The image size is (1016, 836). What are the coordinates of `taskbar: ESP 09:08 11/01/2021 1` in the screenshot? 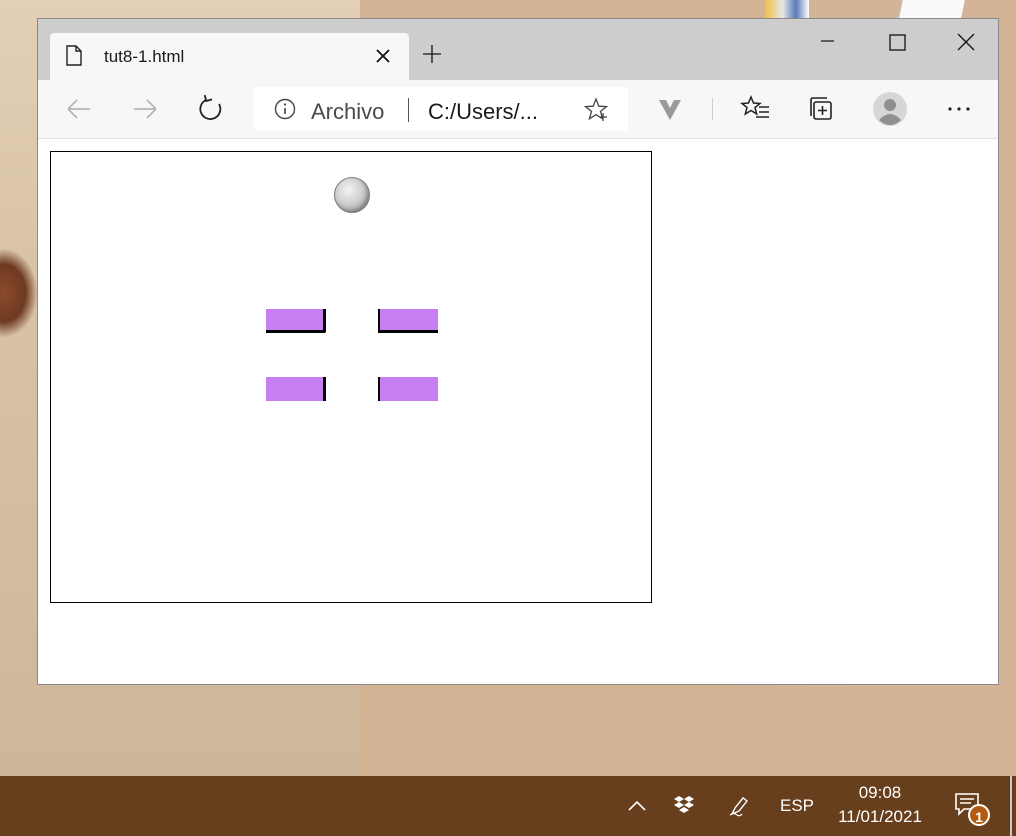 It's located at (508, 806).